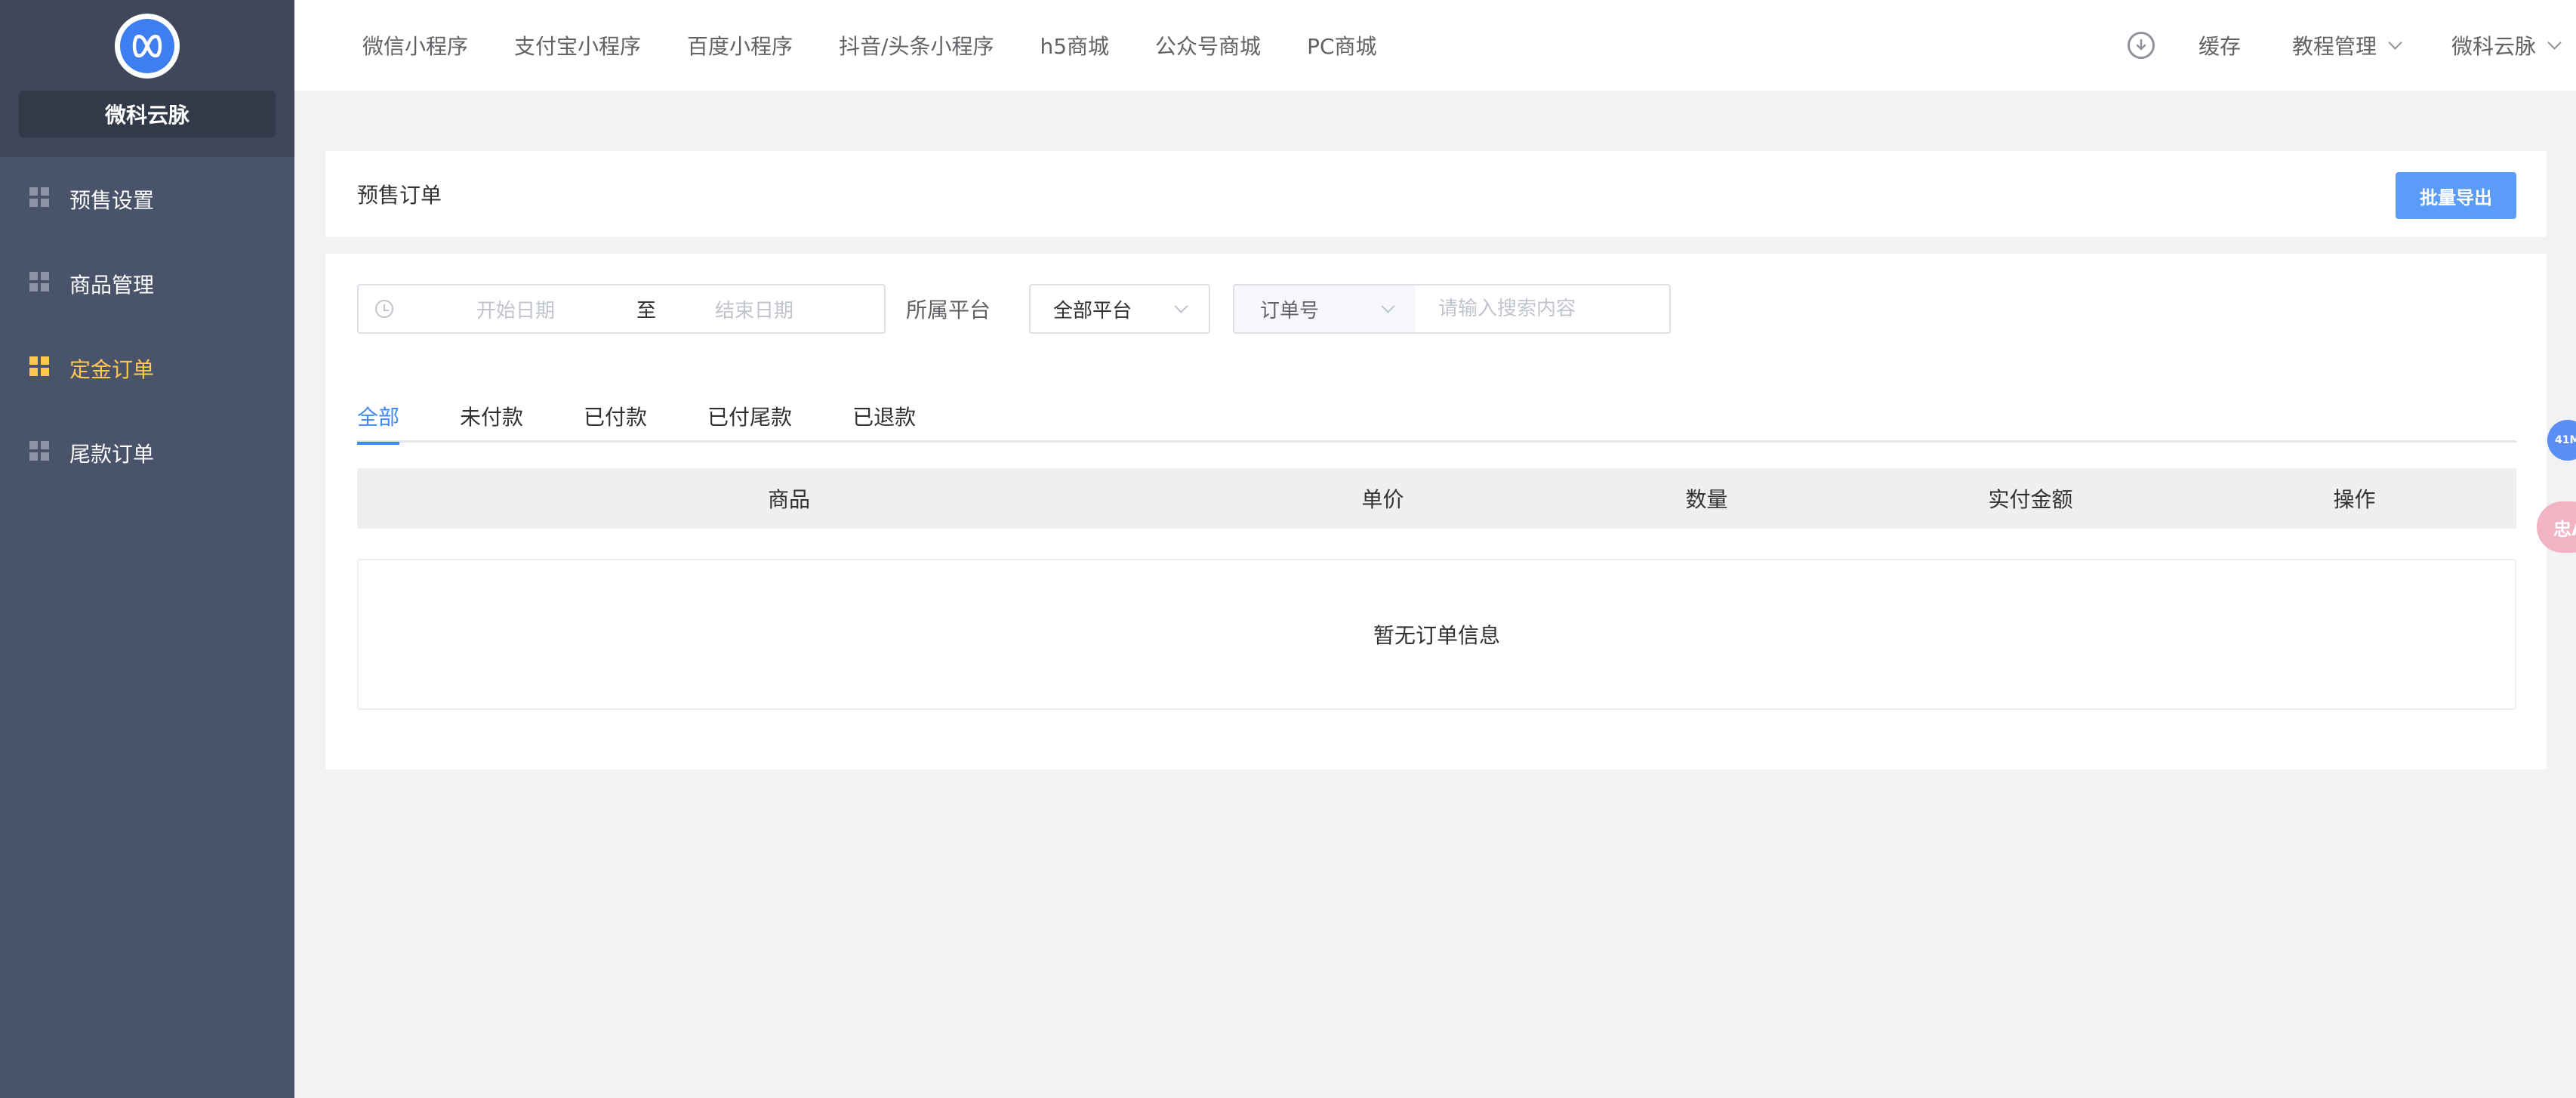 The height and width of the screenshot is (1098, 2576). What do you see at coordinates (788, 499) in the screenshot?
I see `column-header-product: 商品` at bounding box center [788, 499].